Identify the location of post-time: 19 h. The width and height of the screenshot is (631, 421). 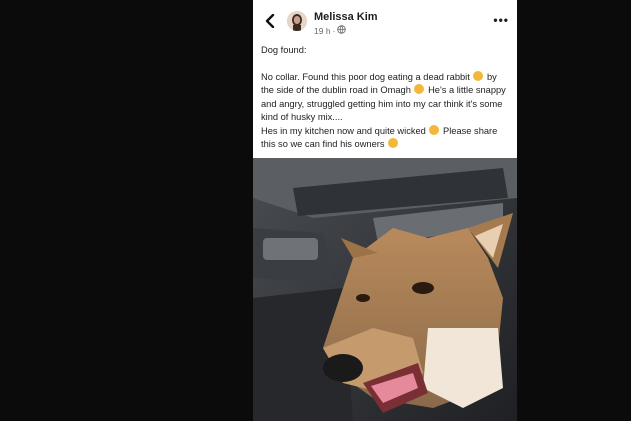
(322, 31).